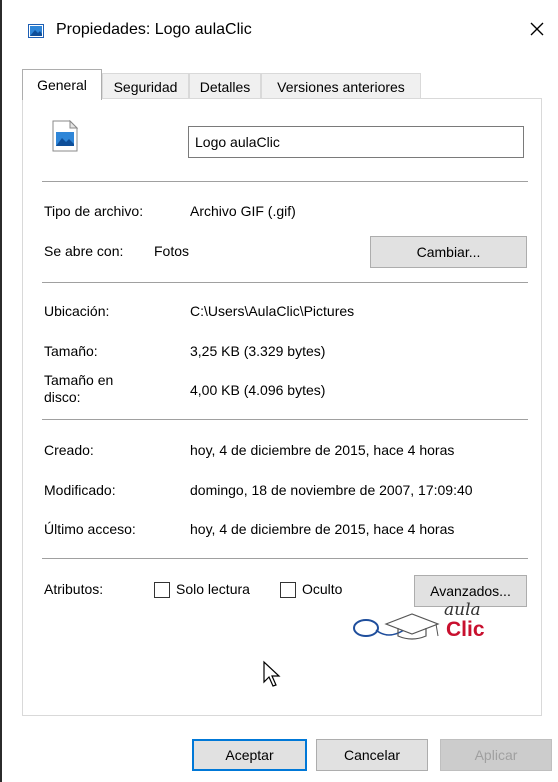 Image resolution: width=558 pixels, height=782 pixels. I want to click on disk-size-label-line1: Tamaño en, so click(79, 380).